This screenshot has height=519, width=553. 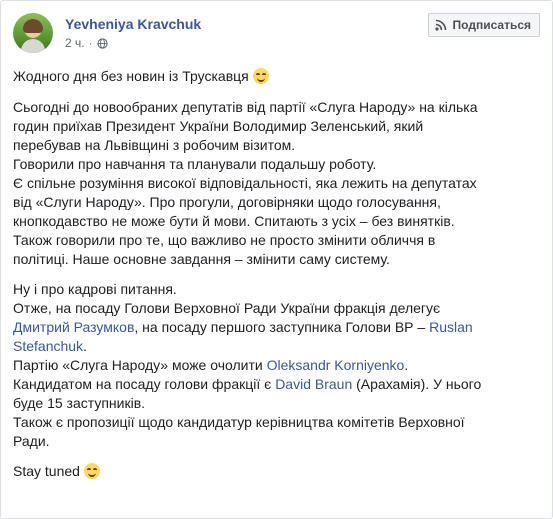 I want to click on mention-stefanchuk-first: Ruslan, so click(x=451, y=327).